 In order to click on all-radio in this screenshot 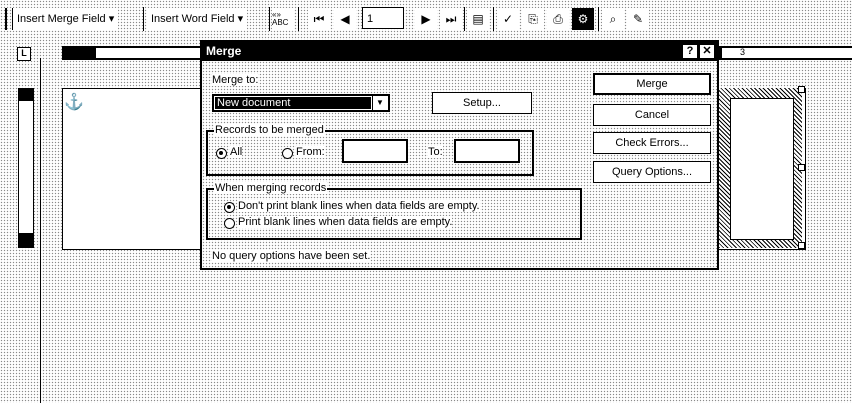, I will do `click(221, 153)`.